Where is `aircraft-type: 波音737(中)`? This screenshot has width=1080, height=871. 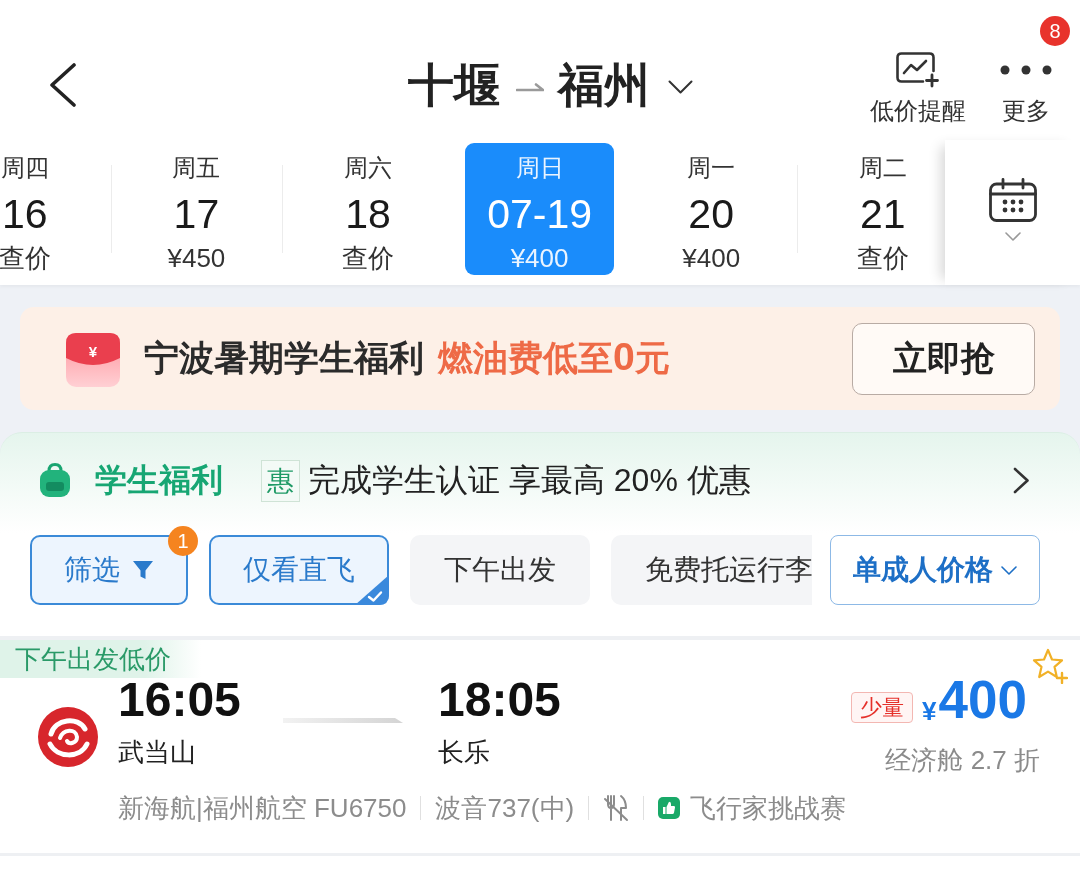 aircraft-type: 波音737(中) is located at coordinates (505, 808).